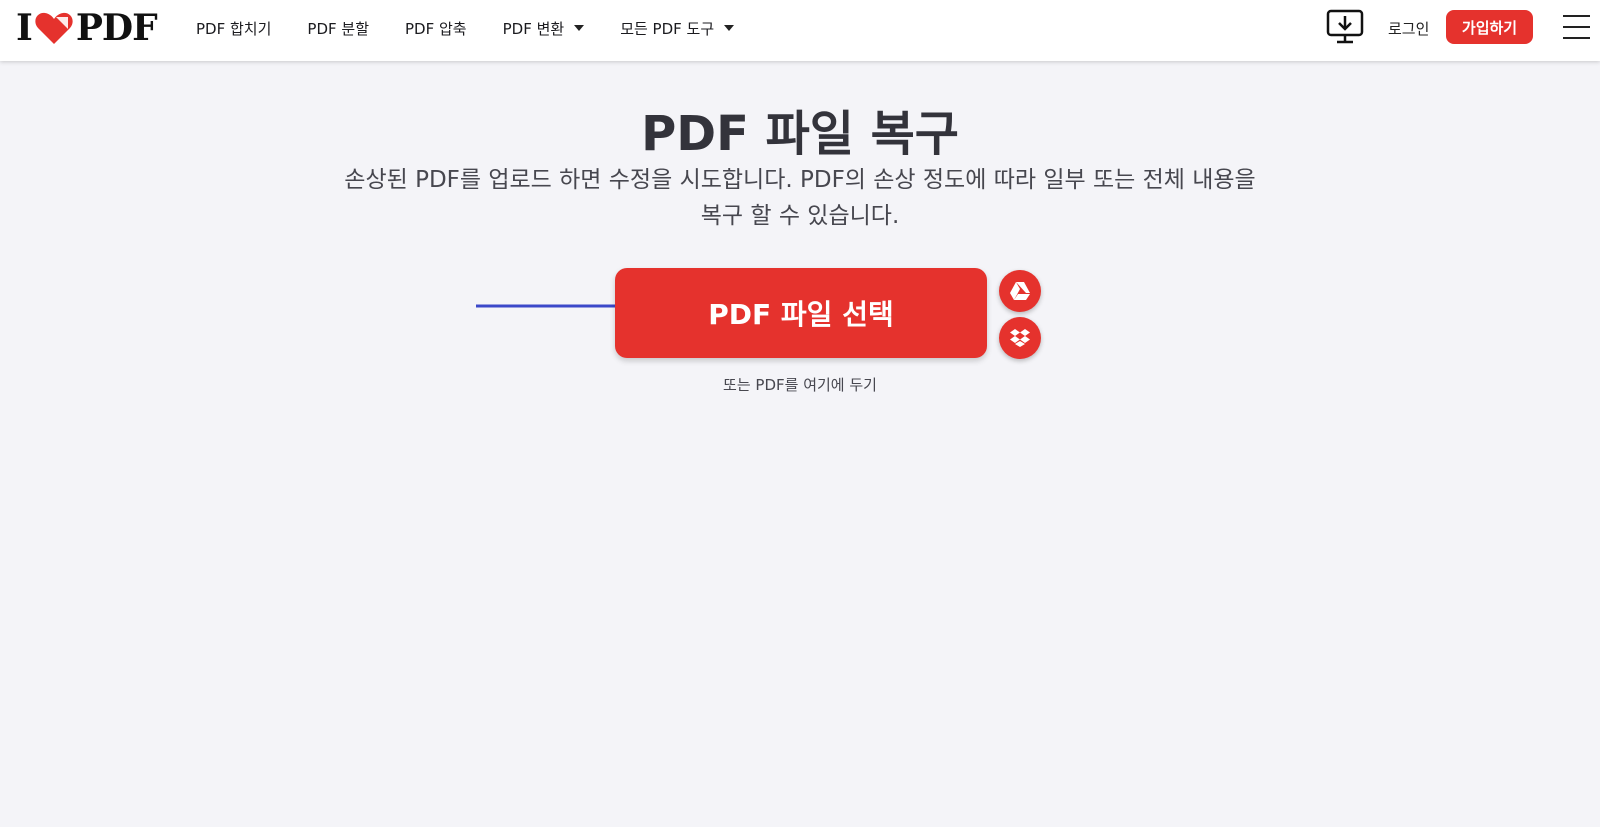 Image resolution: width=1600 pixels, height=827 pixels. Describe the element at coordinates (483, 28) in the screenshot. I see `main-nav: PDF 합치기 PDF 분할 PDF 압축 PDF 변환 모든 PDF 도구` at that location.